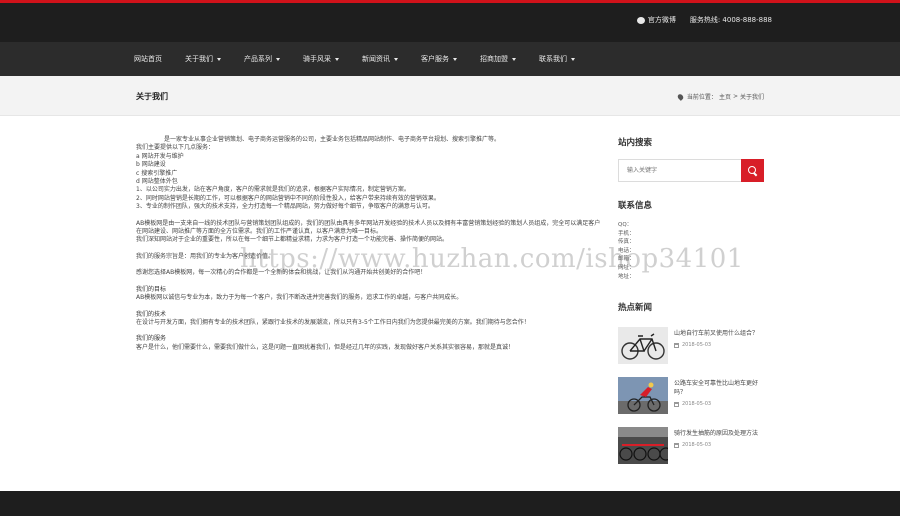 This screenshot has width=900, height=516. Describe the element at coordinates (626, 276) in the screenshot. I see `contact-address: 地址：` at that location.